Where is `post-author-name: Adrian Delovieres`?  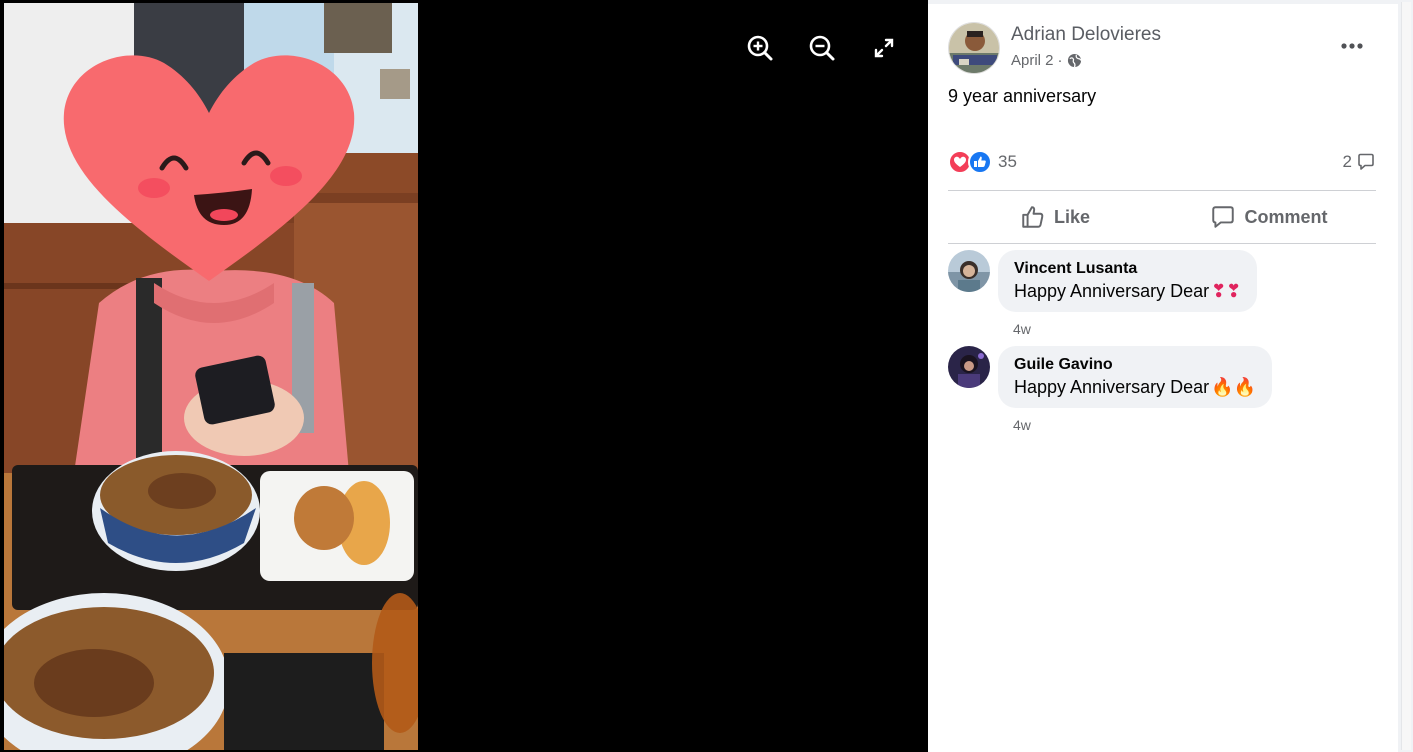 post-author-name: Adrian Delovieres is located at coordinates (1086, 35).